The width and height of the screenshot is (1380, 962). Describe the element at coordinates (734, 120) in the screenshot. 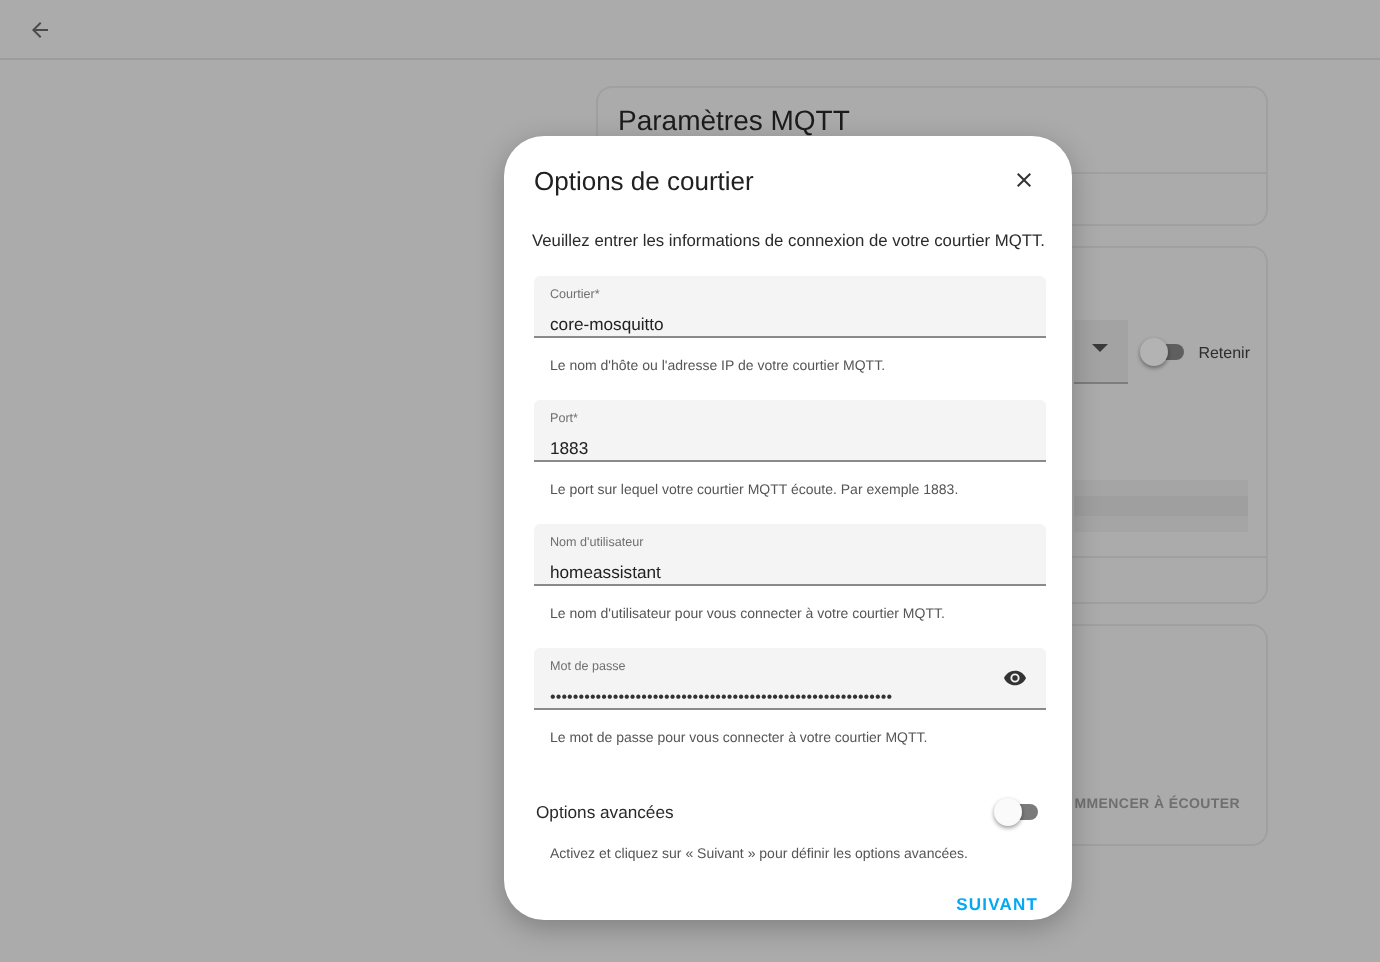

I see `card-title: Paramètres MQTT` at that location.